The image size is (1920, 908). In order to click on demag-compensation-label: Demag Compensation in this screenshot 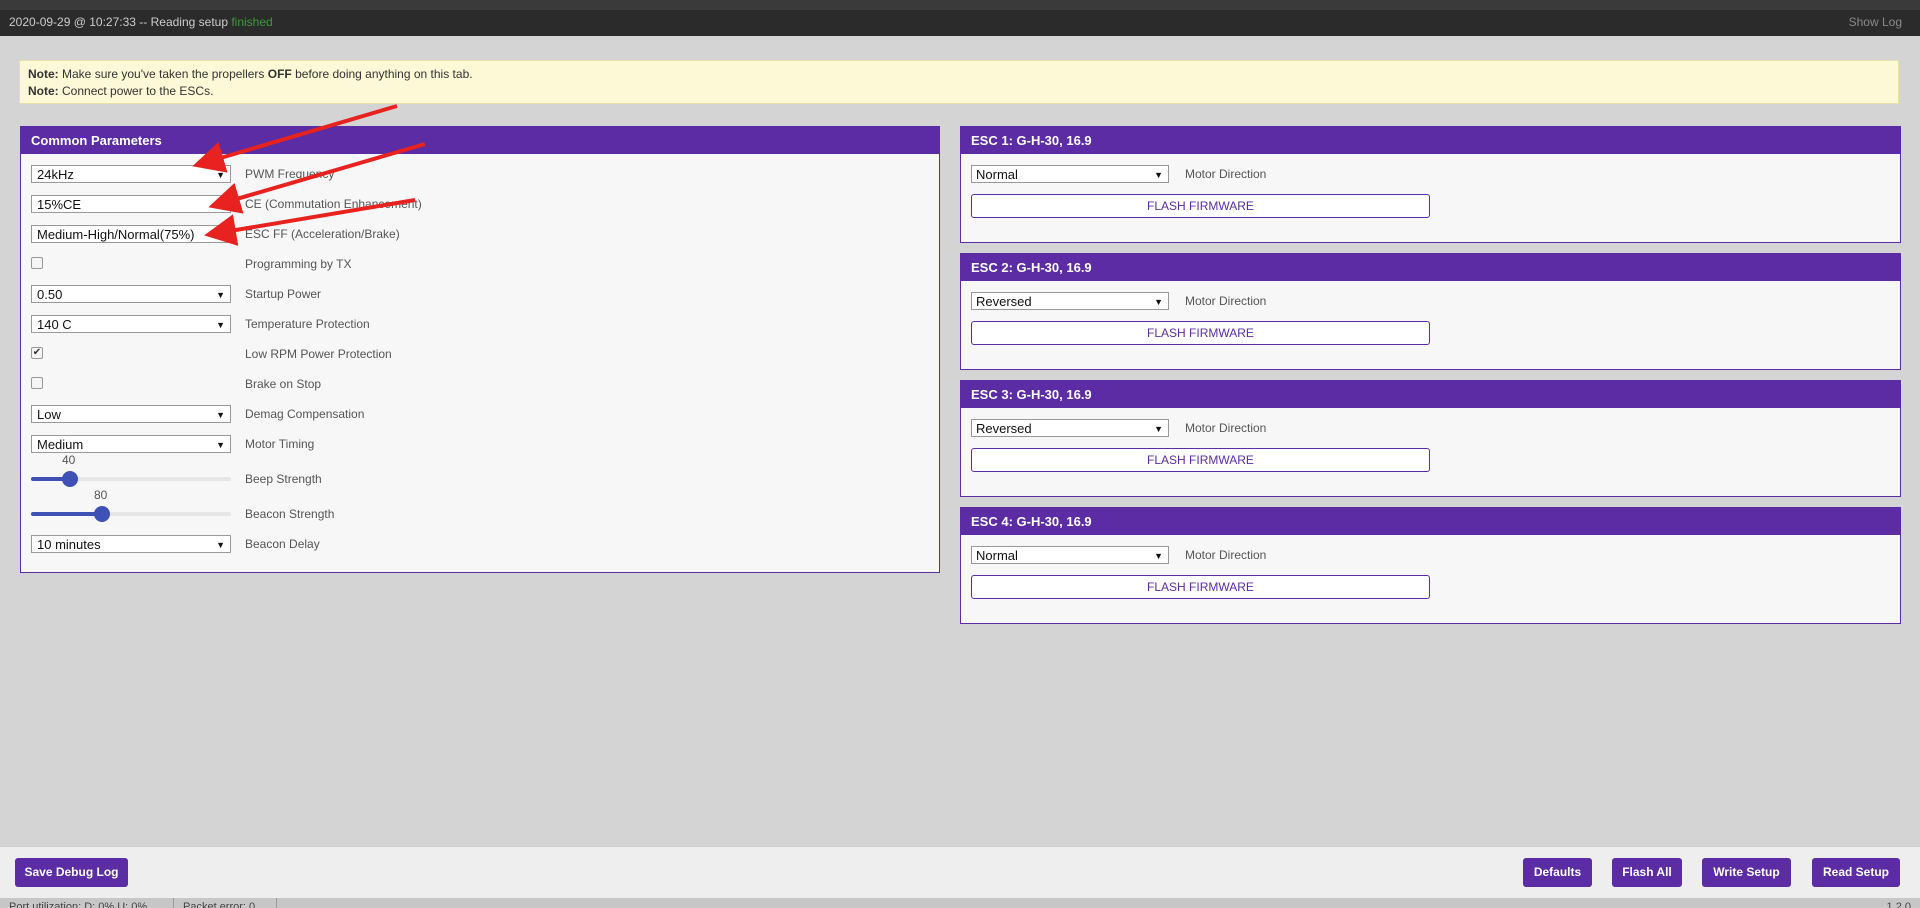, I will do `click(305, 414)`.